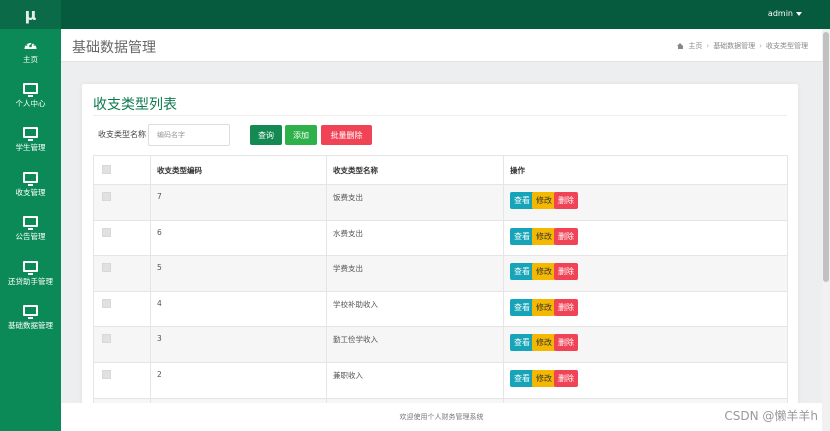 This screenshot has height=431, width=830. I want to click on query-button: 查询, so click(266, 135).